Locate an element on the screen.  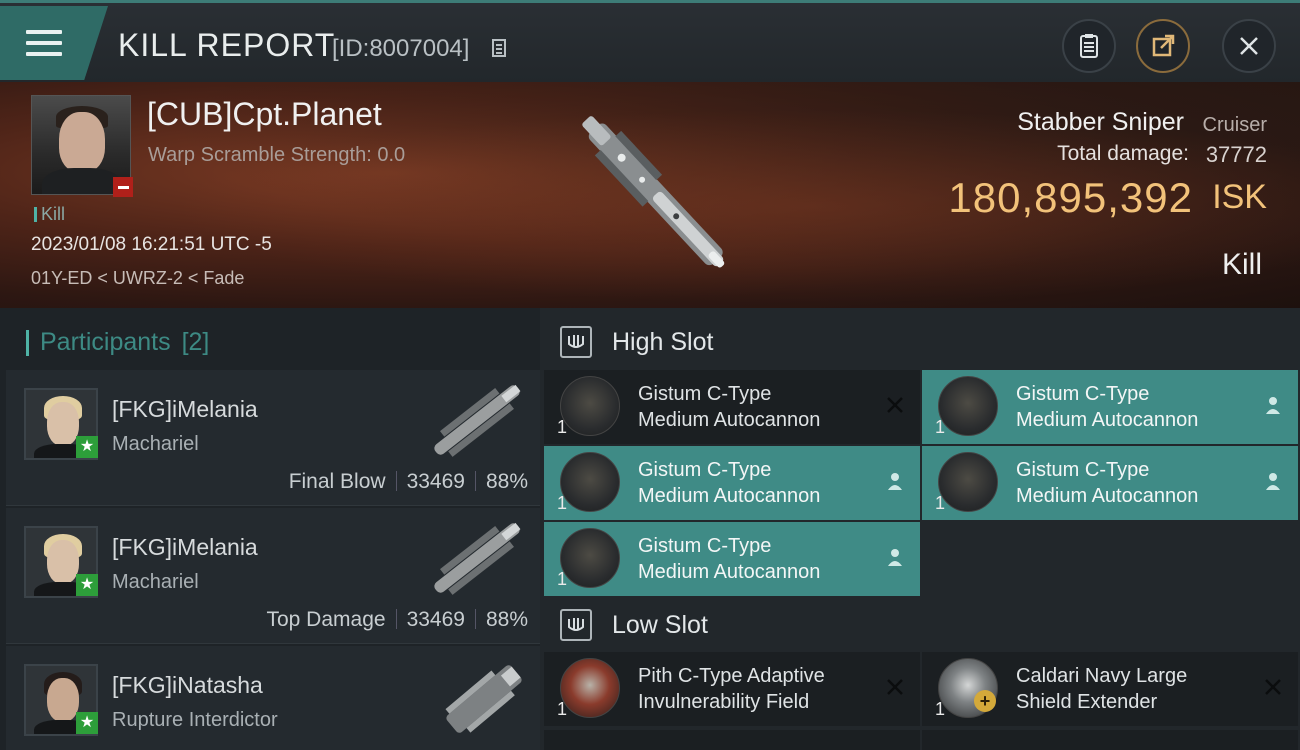
close-icon is located at coordinates (1249, 46).